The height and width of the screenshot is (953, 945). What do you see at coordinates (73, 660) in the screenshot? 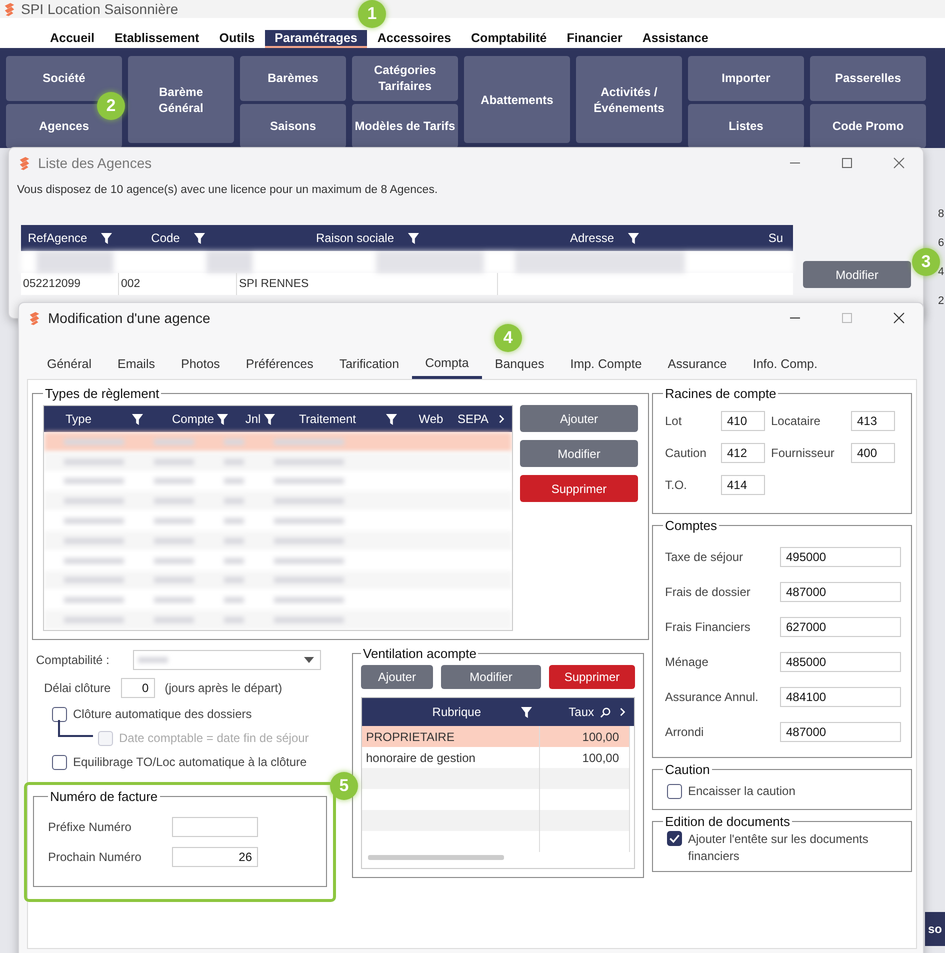
I see `field-label: Comptabilité :` at bounding box center [73, 660].